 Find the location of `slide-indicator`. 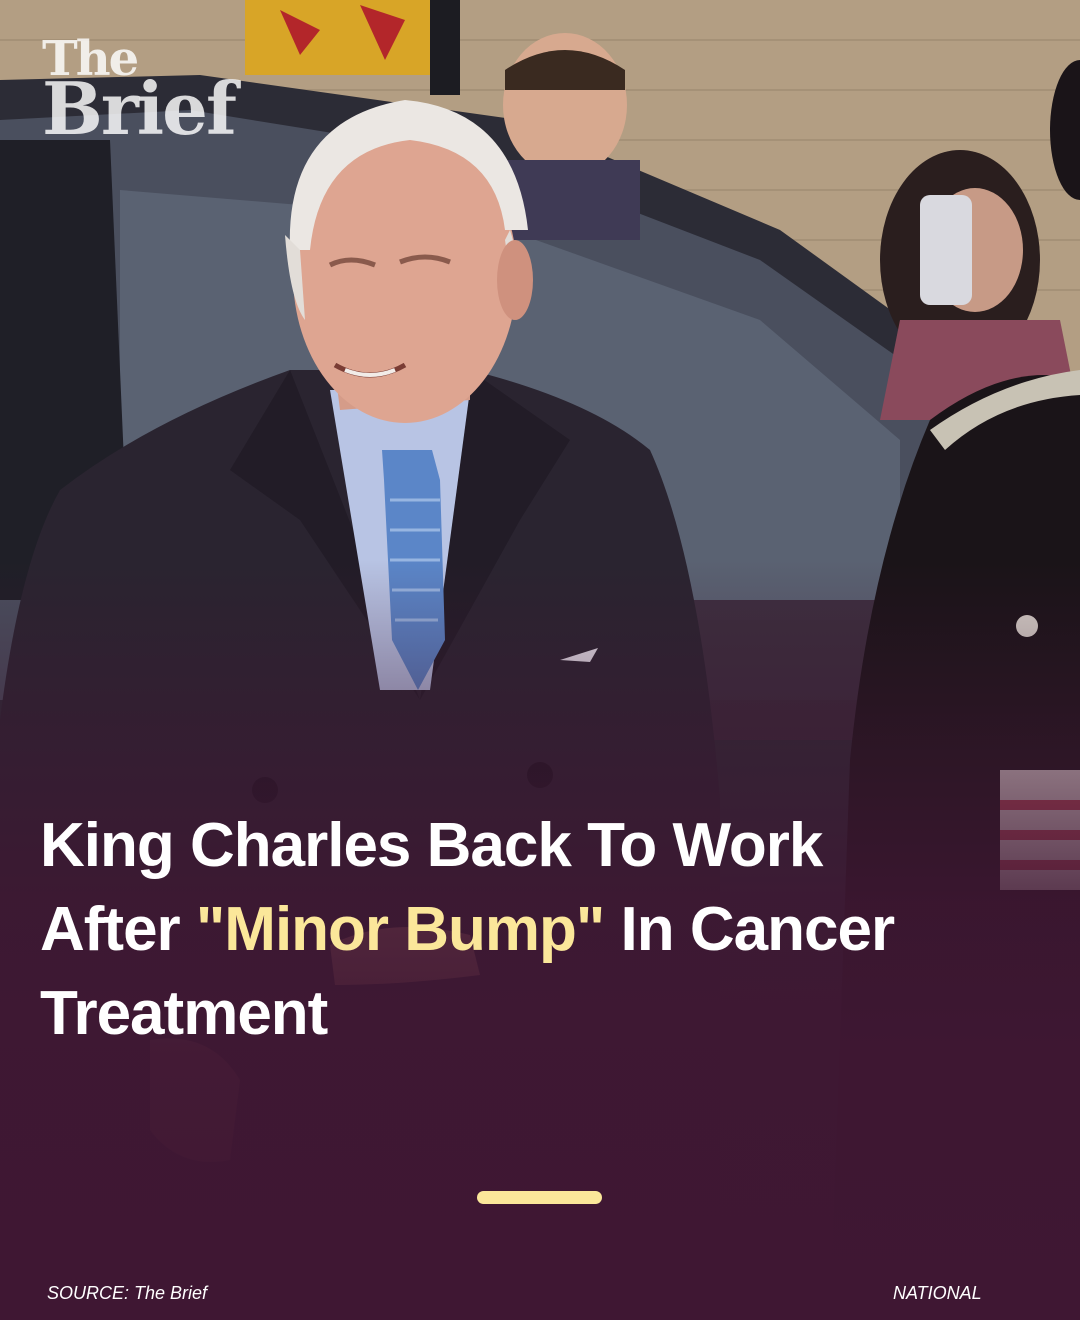

slide-indicator is located at coordinates (539, 1197).